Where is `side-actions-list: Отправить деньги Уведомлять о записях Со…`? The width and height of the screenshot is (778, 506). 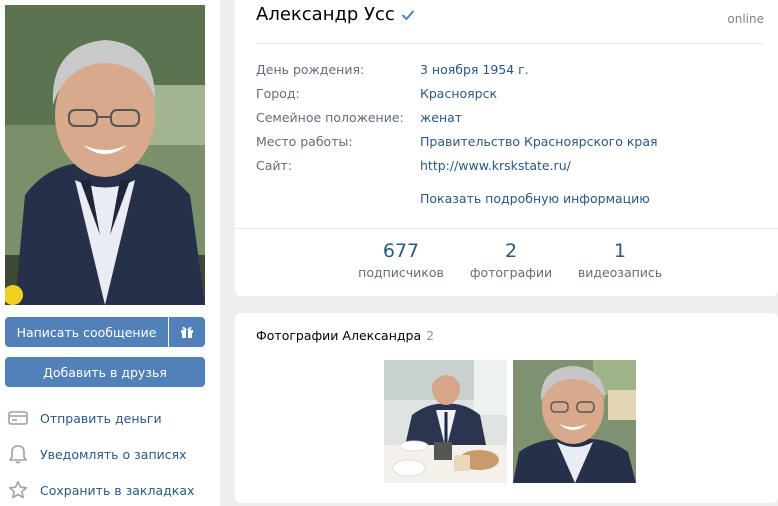 side-actions-list: Отправить деньги Уведомлять о записях Со… is located at coordinates (110, 453).